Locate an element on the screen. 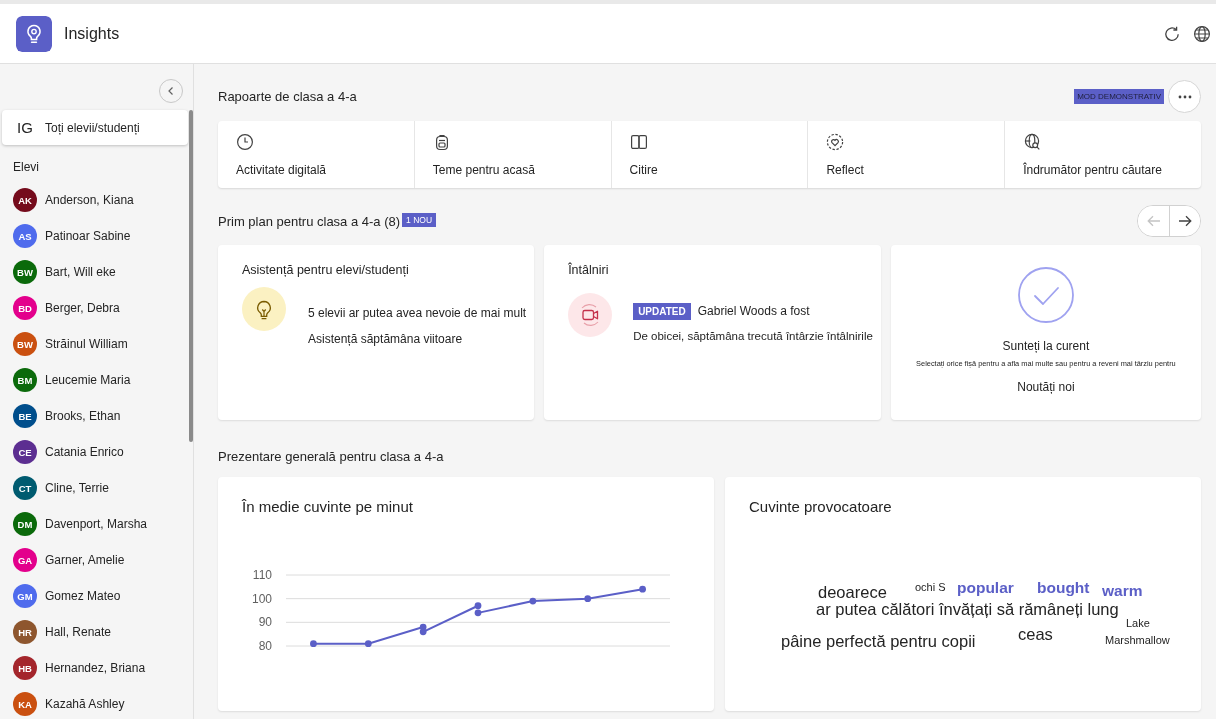 This screenshot has width=1216, height=719. card-title: Cuvinte provocatoare is located at coordinates (820, 507).